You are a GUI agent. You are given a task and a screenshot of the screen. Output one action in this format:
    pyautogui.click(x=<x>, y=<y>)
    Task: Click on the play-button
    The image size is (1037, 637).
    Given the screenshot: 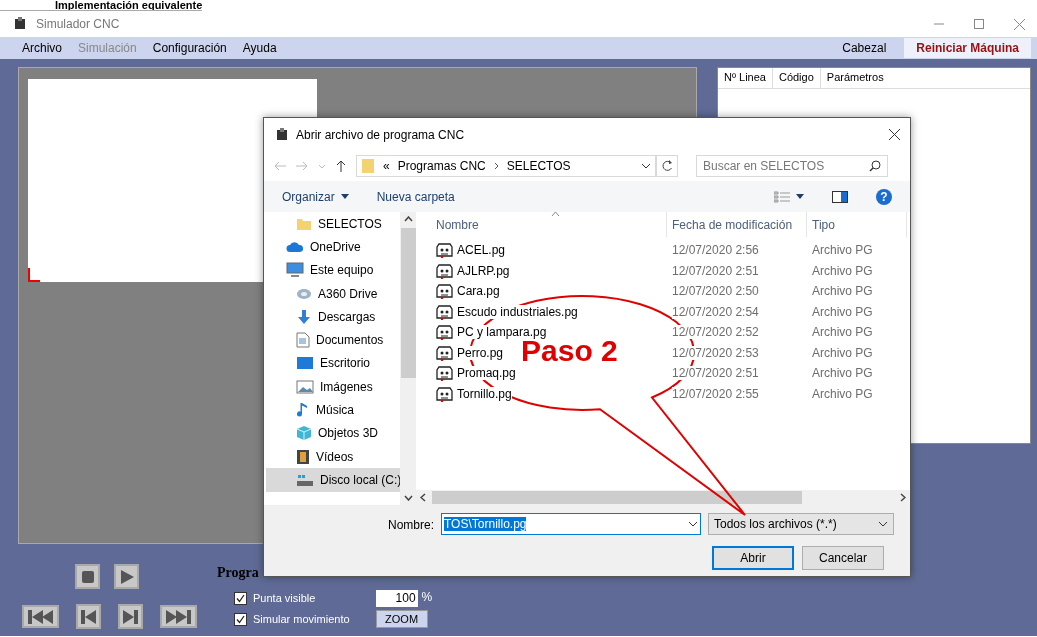 What is the action you would take?
    pyautogui.click(x=126, y=576)
    